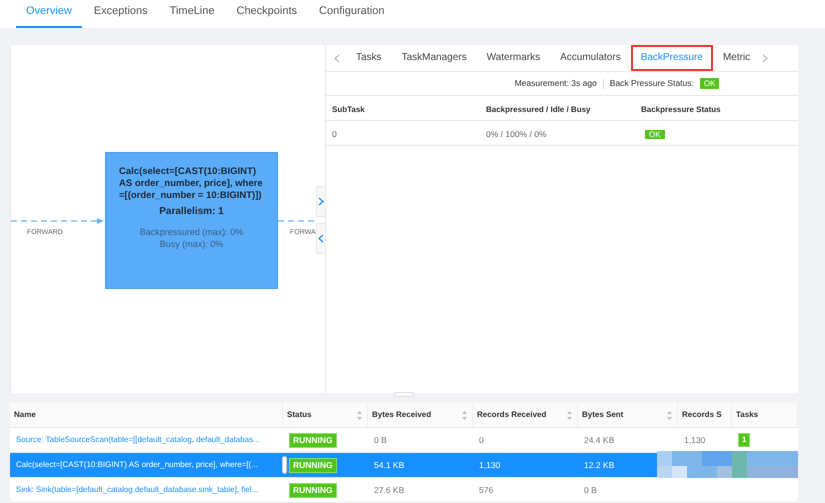 The image size is (825, 503). I want to click on detail-tab: Tasks, so click(369, 58).